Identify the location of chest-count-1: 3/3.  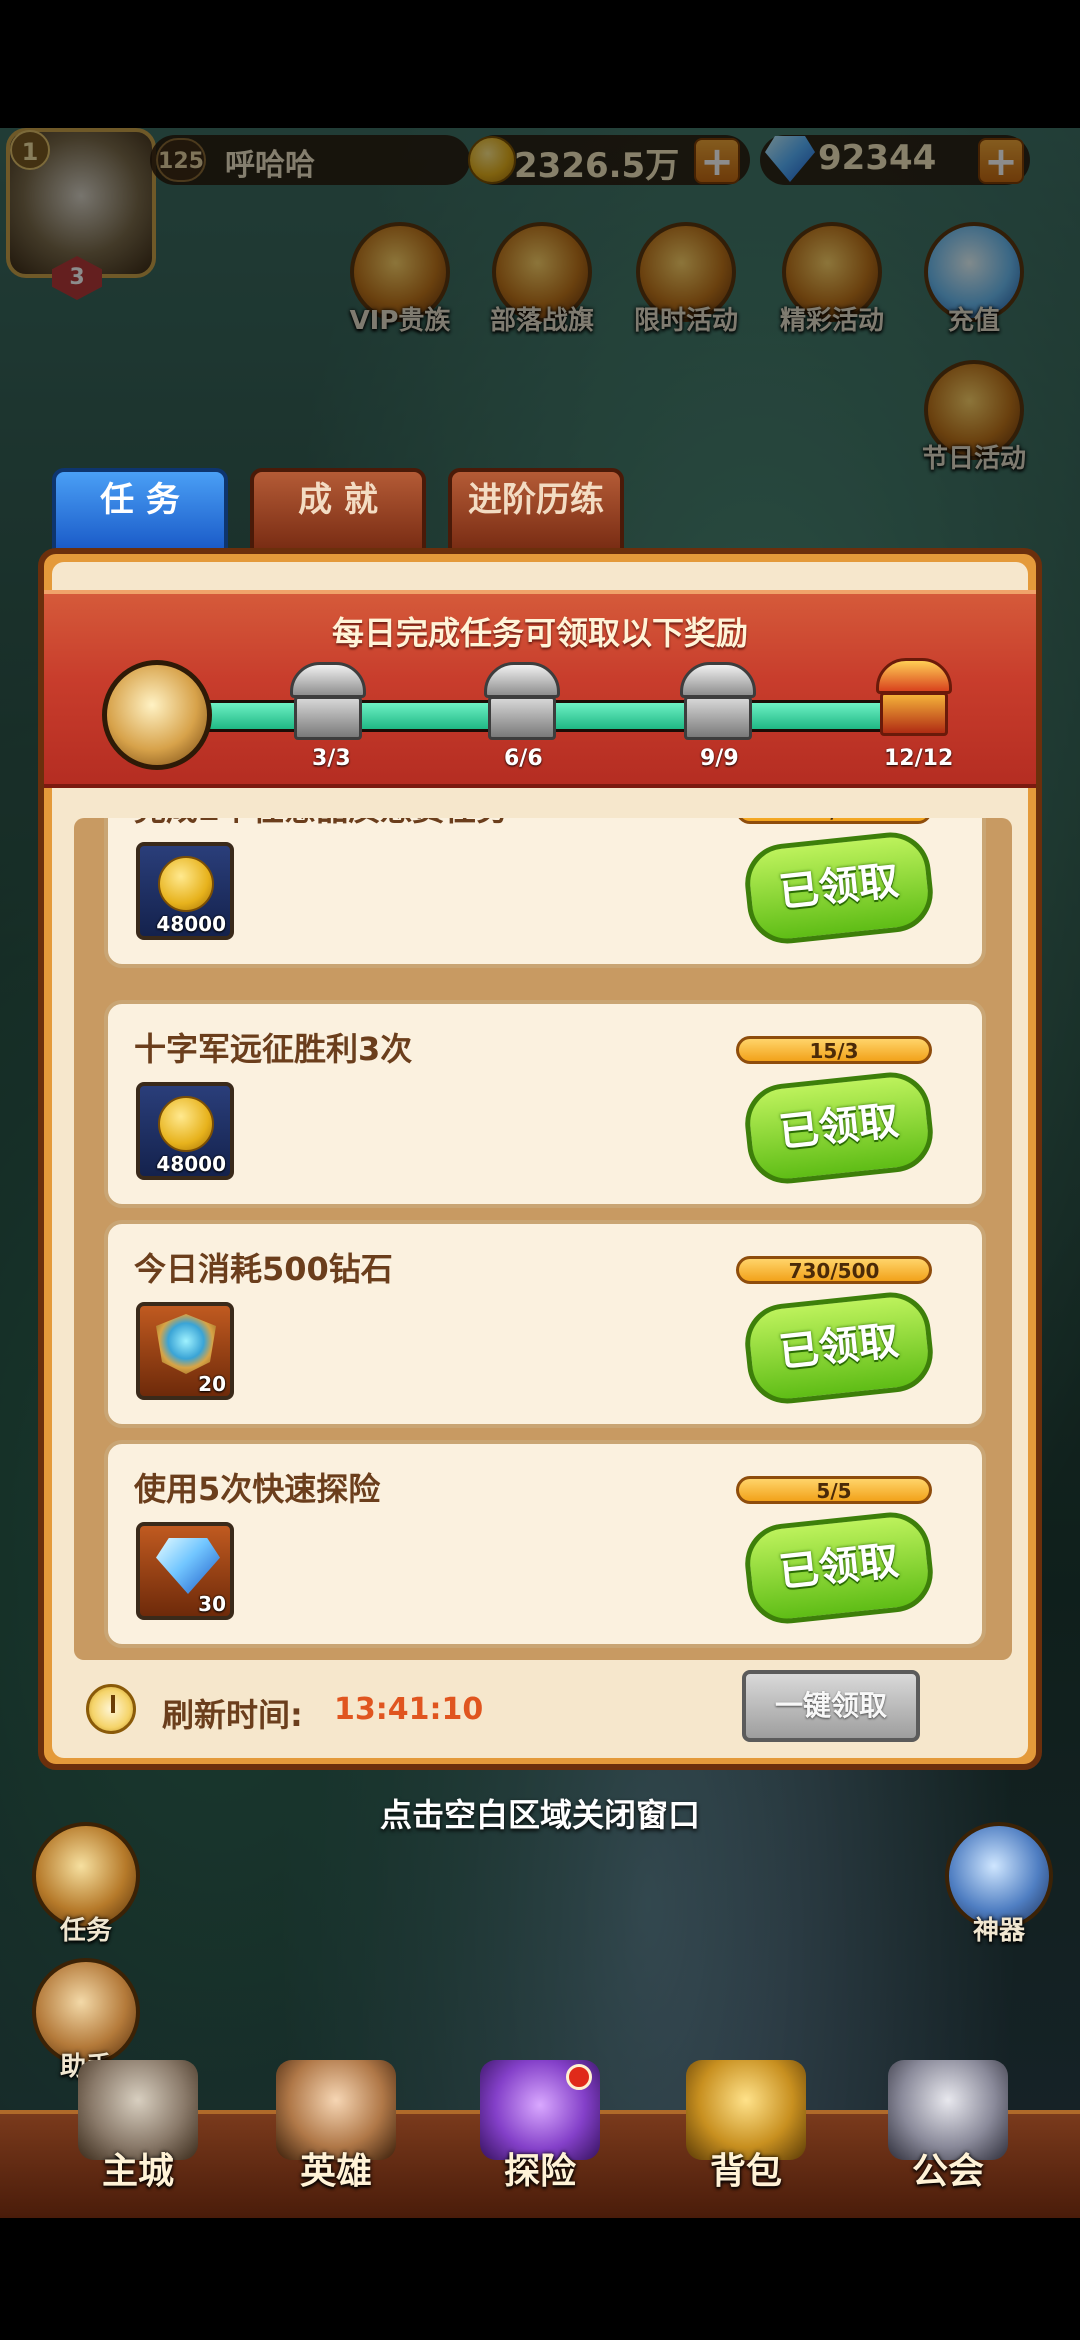
(331, 758).